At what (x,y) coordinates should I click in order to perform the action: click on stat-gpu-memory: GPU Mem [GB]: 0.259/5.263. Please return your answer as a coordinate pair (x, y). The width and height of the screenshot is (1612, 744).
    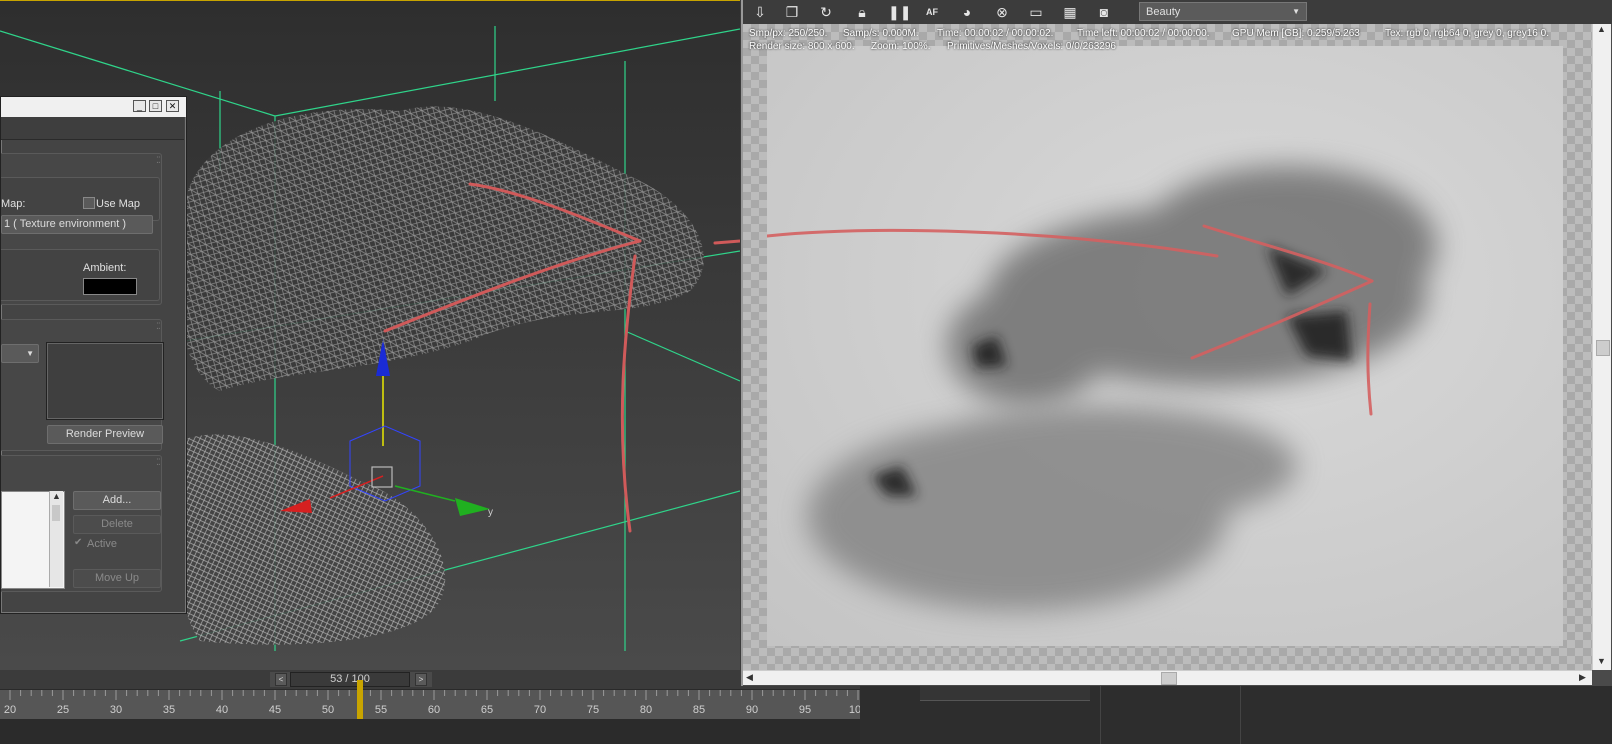
    Looking at the image, I should click on (1296, 33).